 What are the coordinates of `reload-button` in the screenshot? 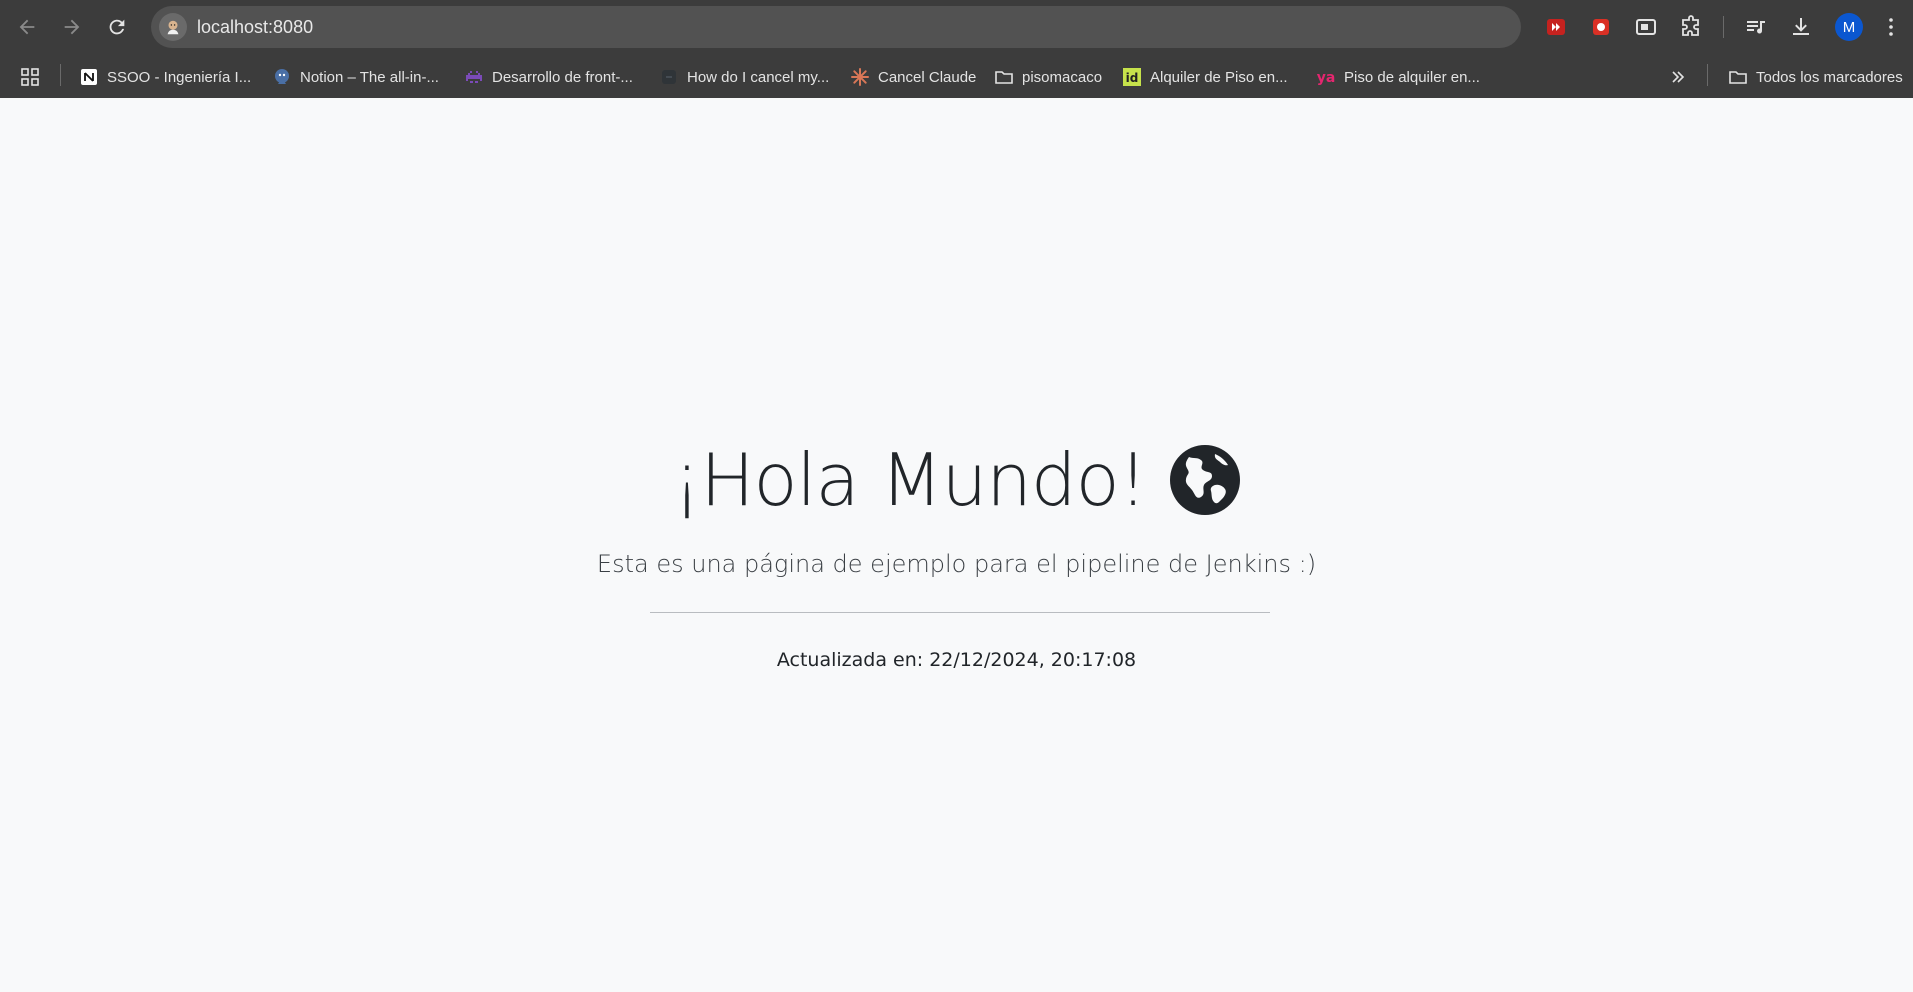 It's located at (117, 27).